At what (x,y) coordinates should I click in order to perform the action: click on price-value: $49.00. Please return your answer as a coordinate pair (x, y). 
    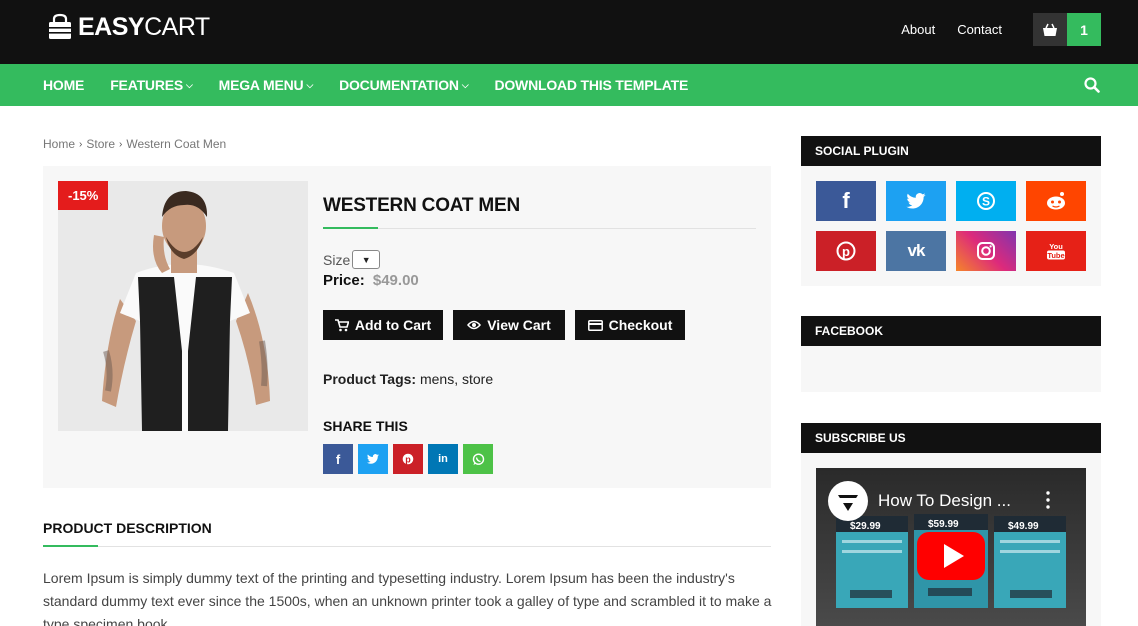
    Looking at the image, I should click on (395, 280).